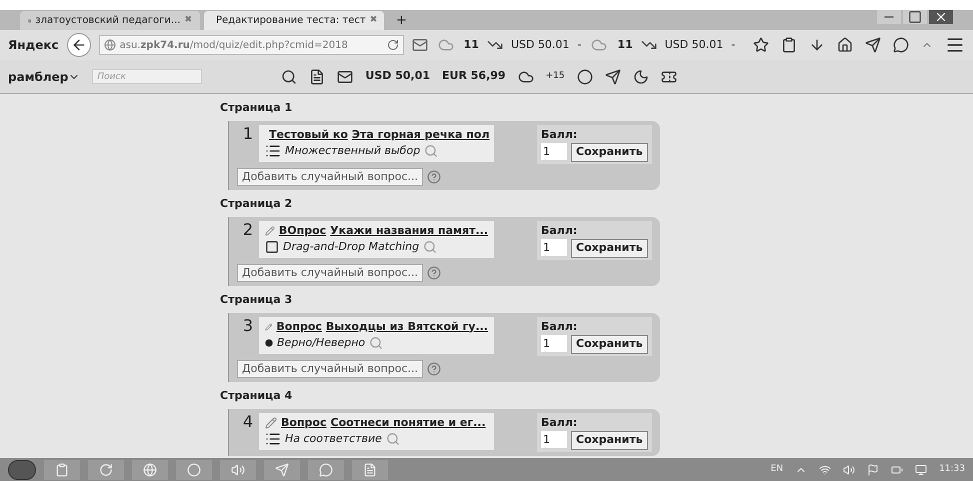 This screenshot has width=973, height=481. What do you see at coordinates (302, 230) in the screenshot?
I see `question-link: ВОпрос` at bounding box center [302, 230].